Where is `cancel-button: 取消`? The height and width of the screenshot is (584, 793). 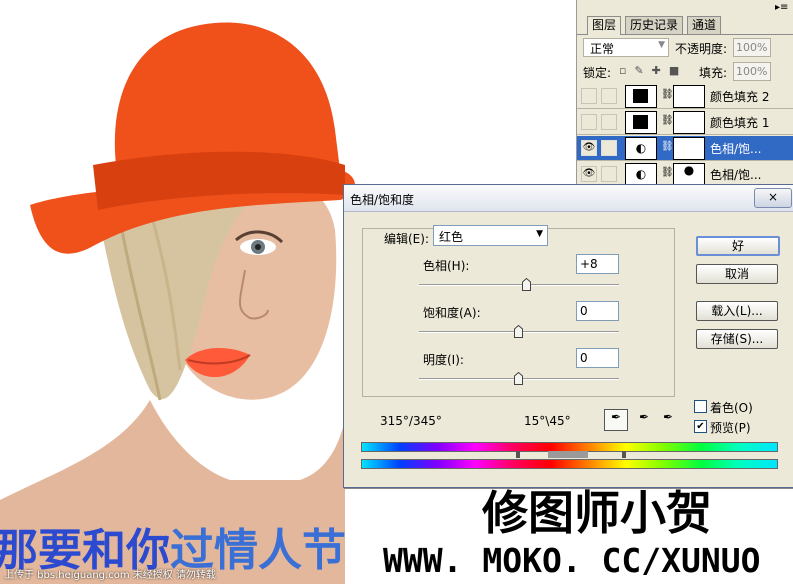 cancel-button: 取消 is located at coordinates (737, 274).